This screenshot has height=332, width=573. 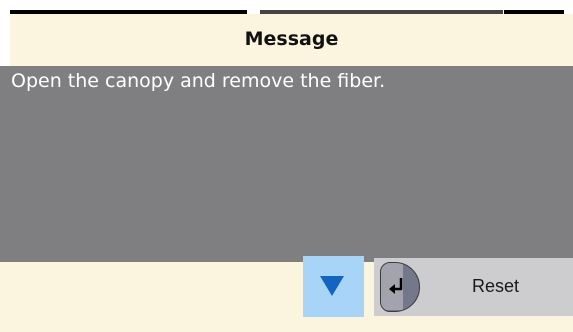 I want to click on window-top-bar, so click(x=286, y=7).